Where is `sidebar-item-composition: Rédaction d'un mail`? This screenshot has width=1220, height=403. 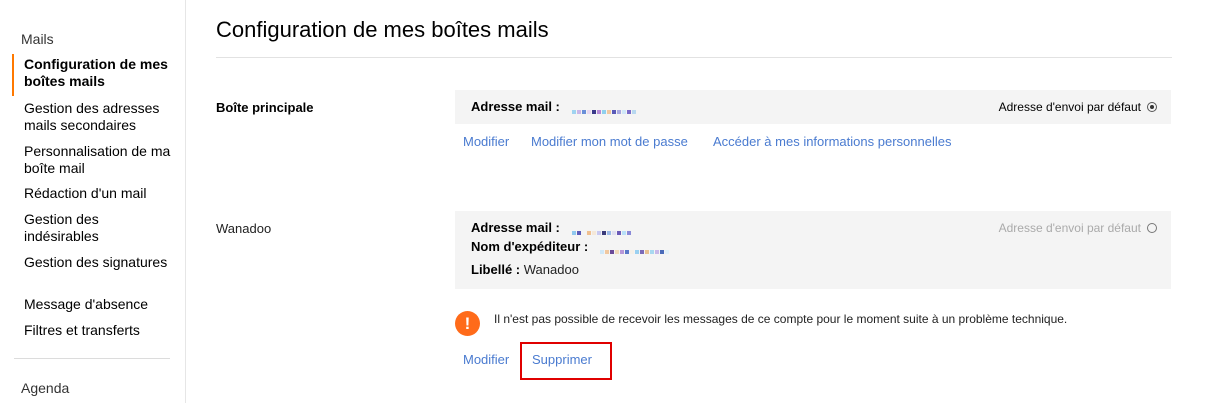 sidebar-item-composition: Rédaction d'un mail is located at coordinates (99, 193).